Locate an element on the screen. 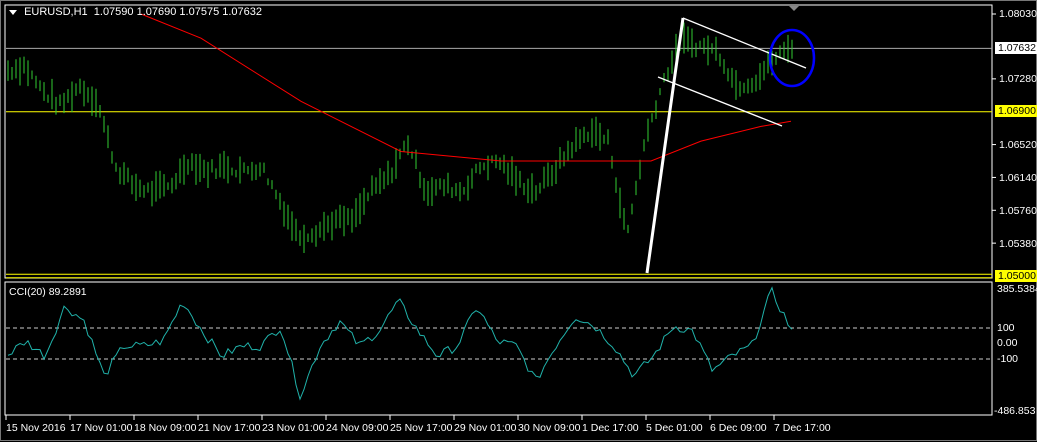 The height and width of the screenshot is (442, 1037). time-label: 15 Nov 2016 is located at coordinates (36, 428).